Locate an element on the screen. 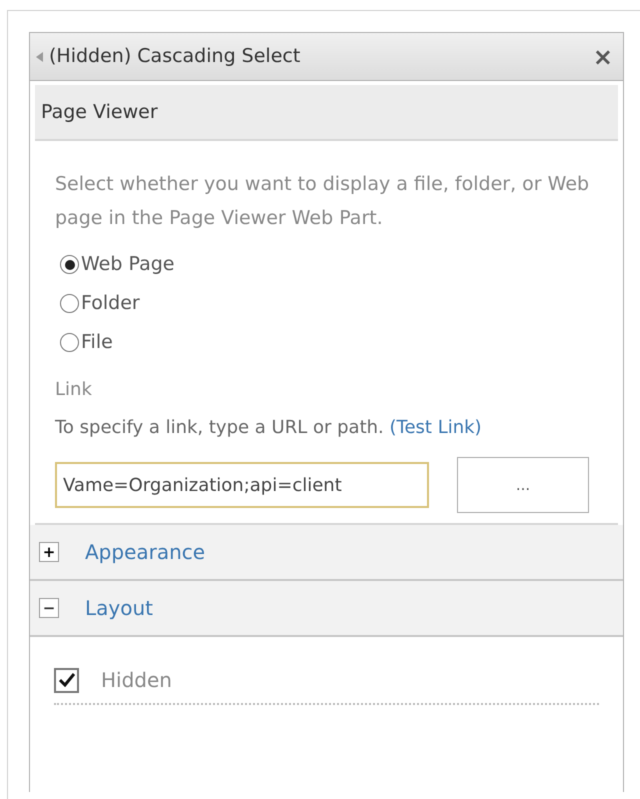 This screenshot has width=640, height=799. radio-label: File is located at coordinates (97, 343).